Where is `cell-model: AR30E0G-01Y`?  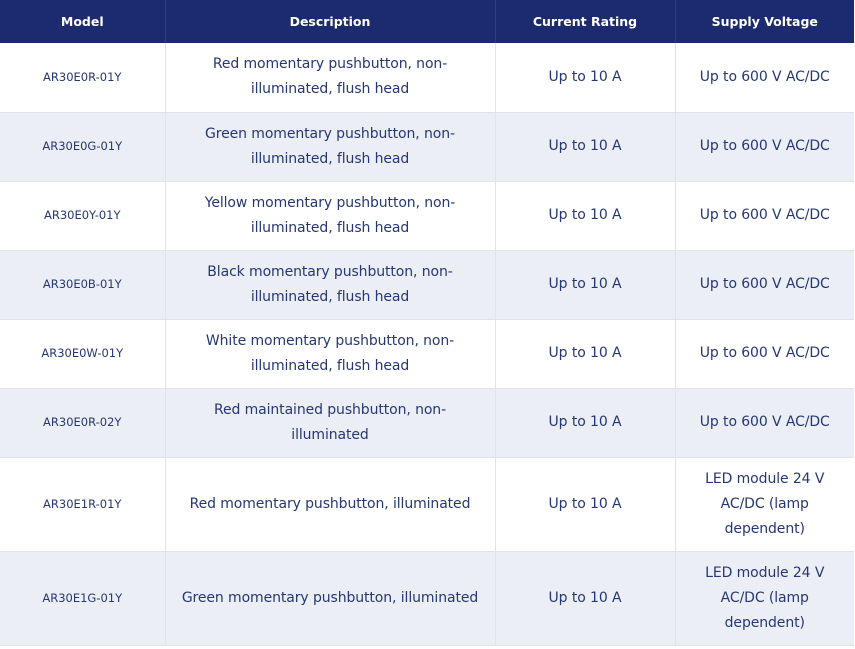
cell-model: AR30E0G-01Y is located at coordinates (83, 147).